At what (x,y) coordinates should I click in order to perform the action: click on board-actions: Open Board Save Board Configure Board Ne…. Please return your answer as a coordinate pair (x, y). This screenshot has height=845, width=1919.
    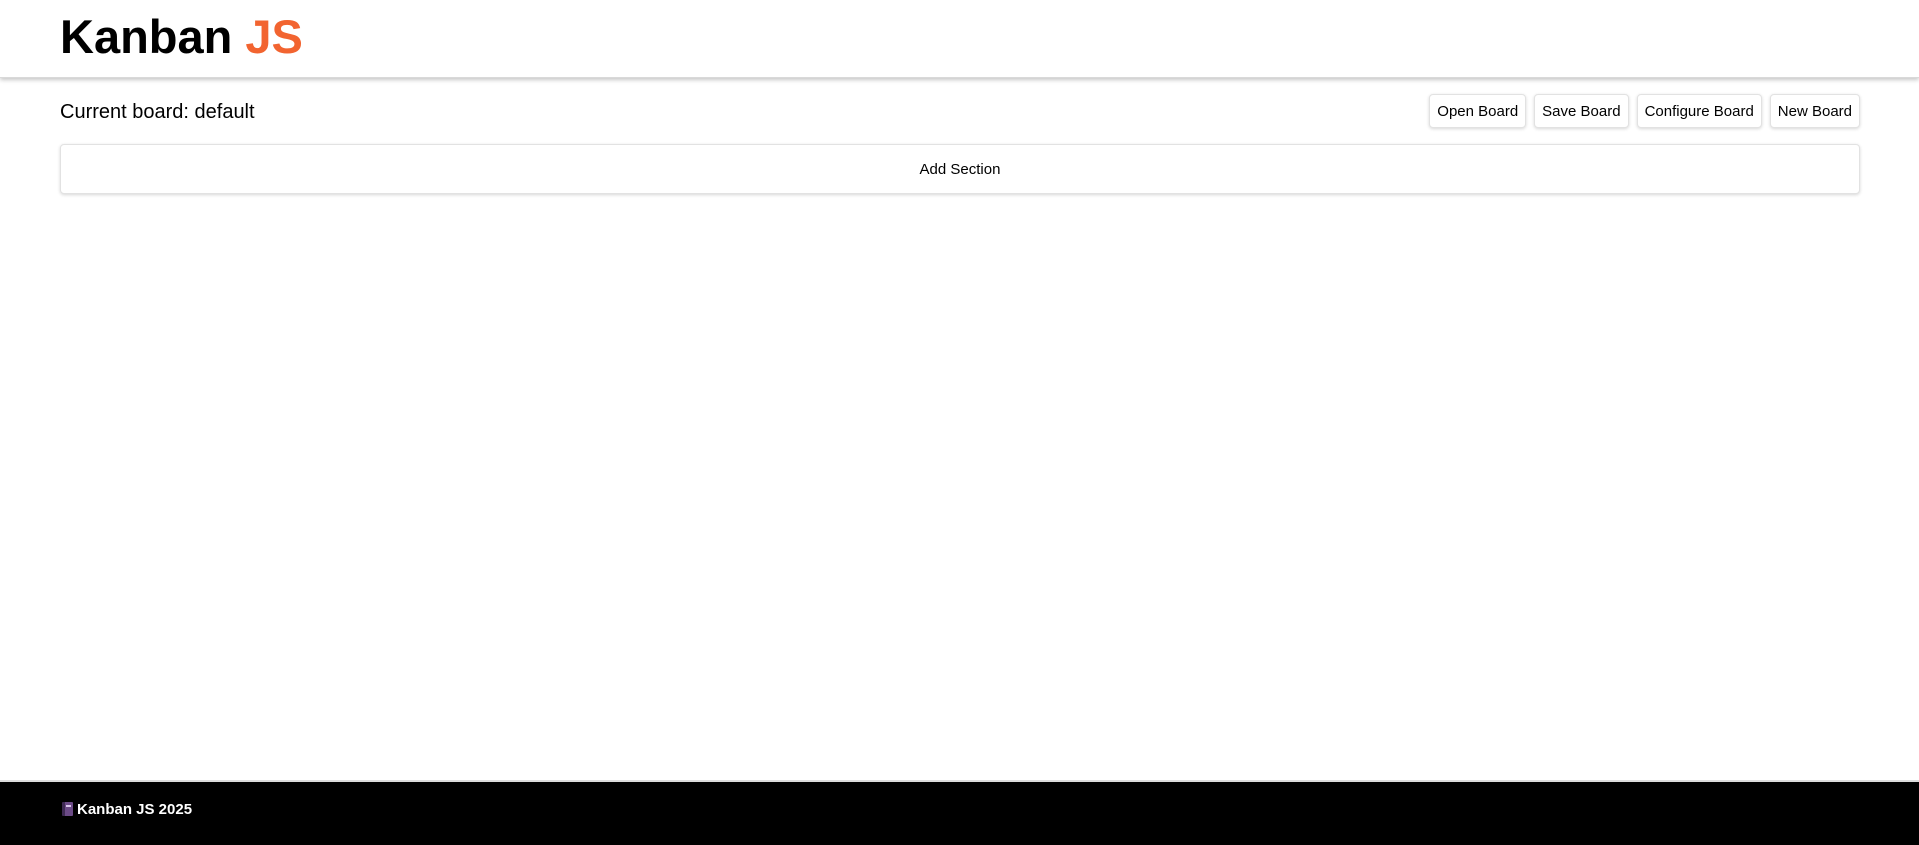
    Looking at the image, I should click on (1644, 111).